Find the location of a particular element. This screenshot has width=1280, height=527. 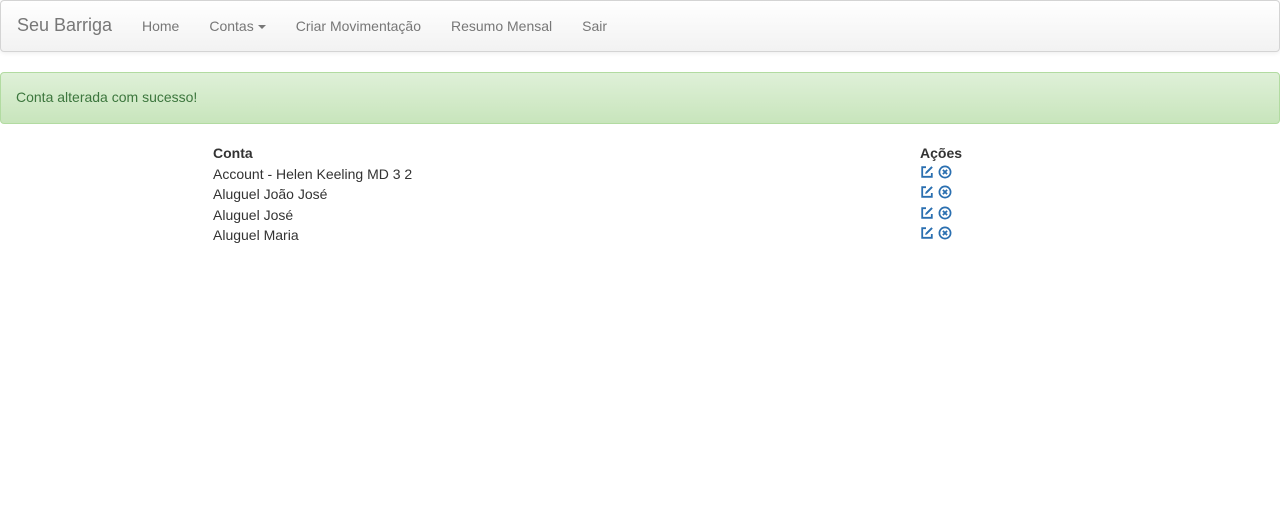

table-header-row: Conta Ações is located at coordinates (621, 153).